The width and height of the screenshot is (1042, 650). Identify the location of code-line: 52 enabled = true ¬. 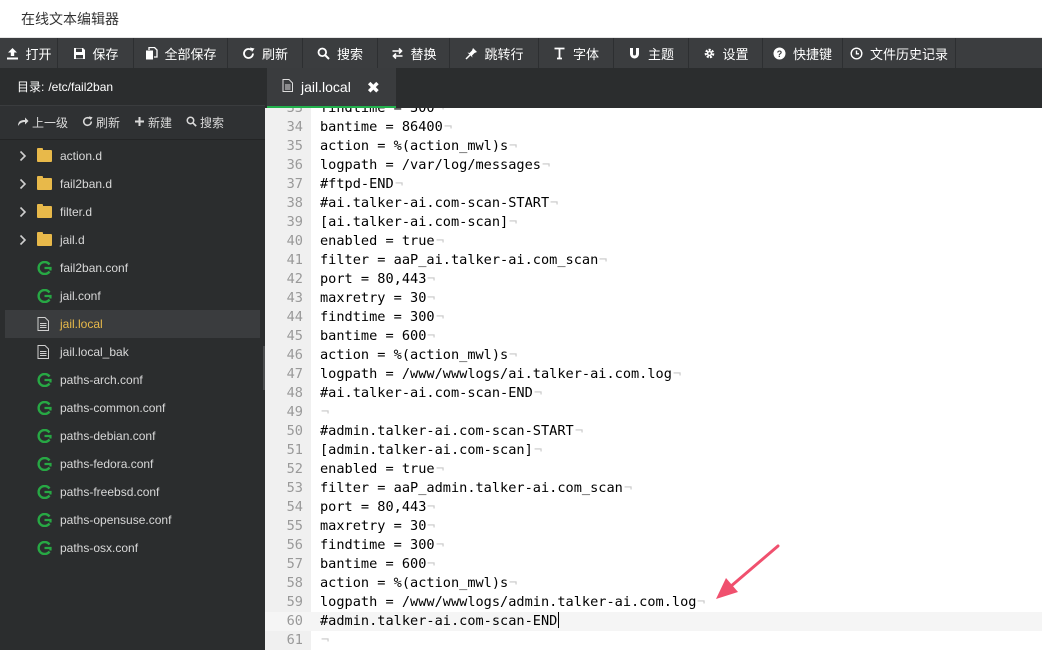
(653, 469).